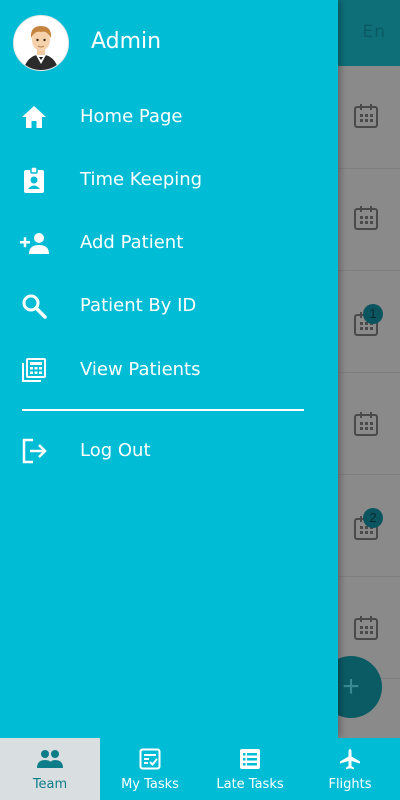 This screenshot has height=800, width=400. What do you see at coordinates (150, 759) in the screenshot?
I see `task-check-icon` at bounding box center [150, 759].